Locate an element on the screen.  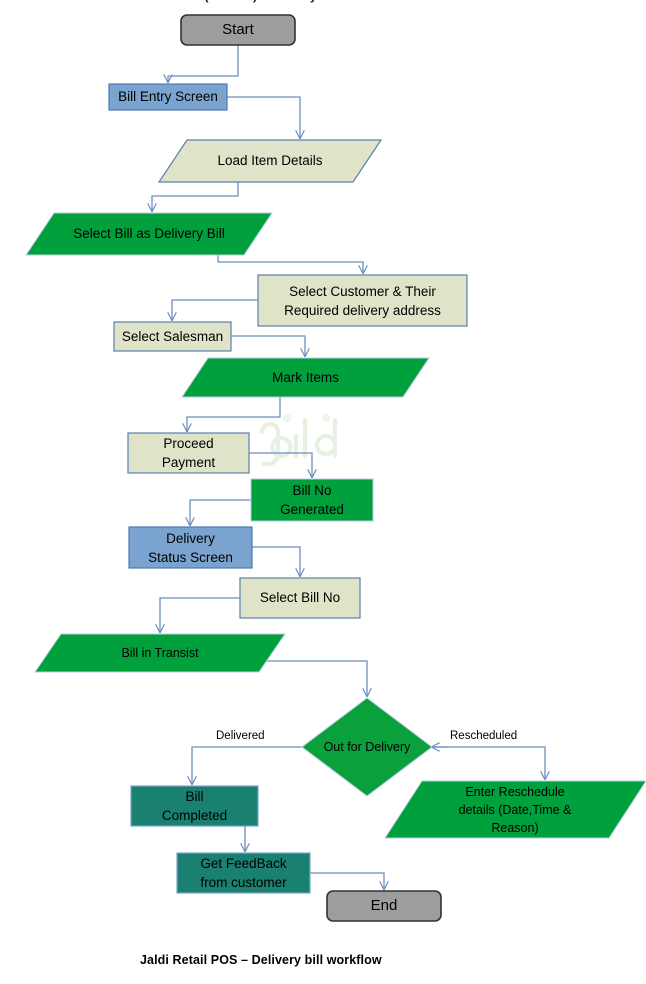
node-shape-bill-transist is located at coordinates (160, 653).